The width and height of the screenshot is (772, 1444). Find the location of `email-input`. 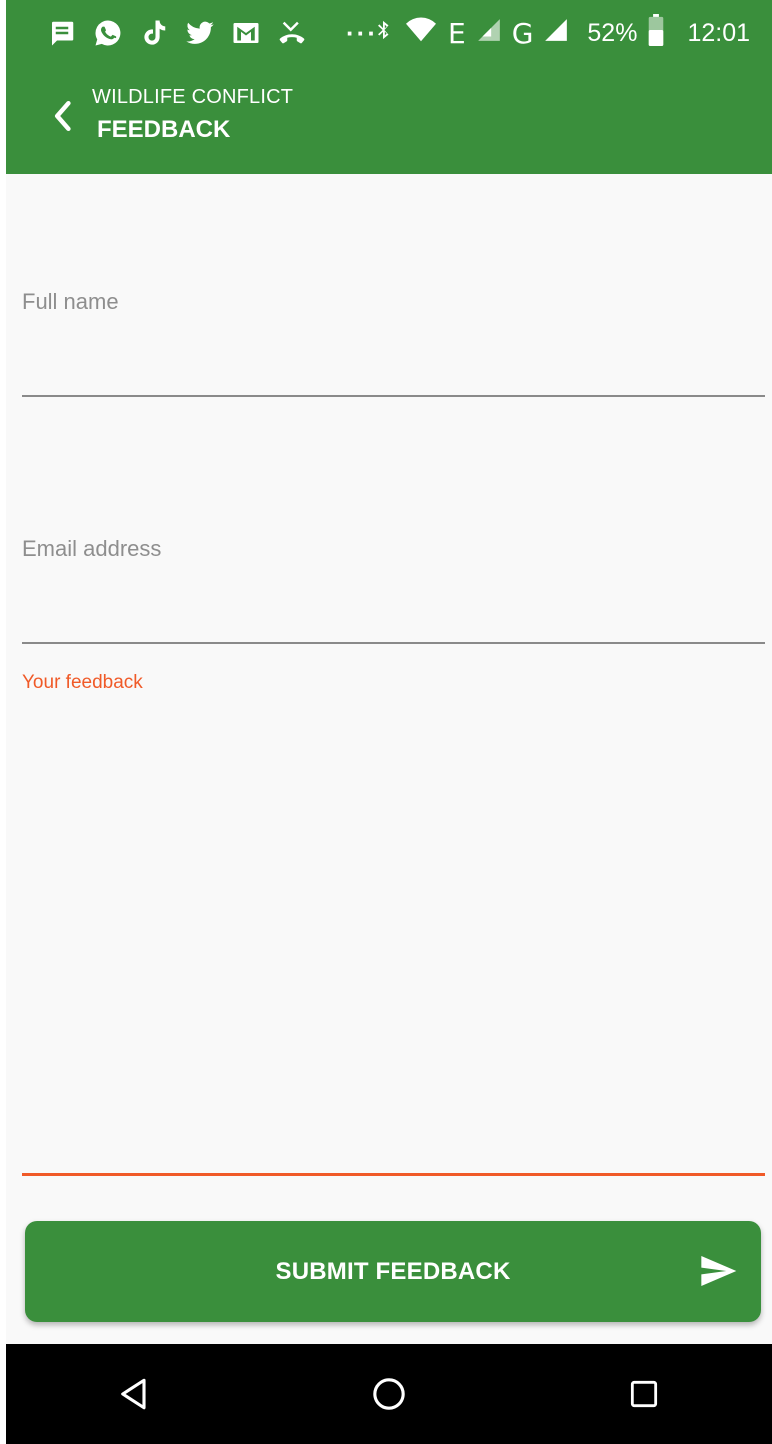

email-input is located at coordinates (393, 613).